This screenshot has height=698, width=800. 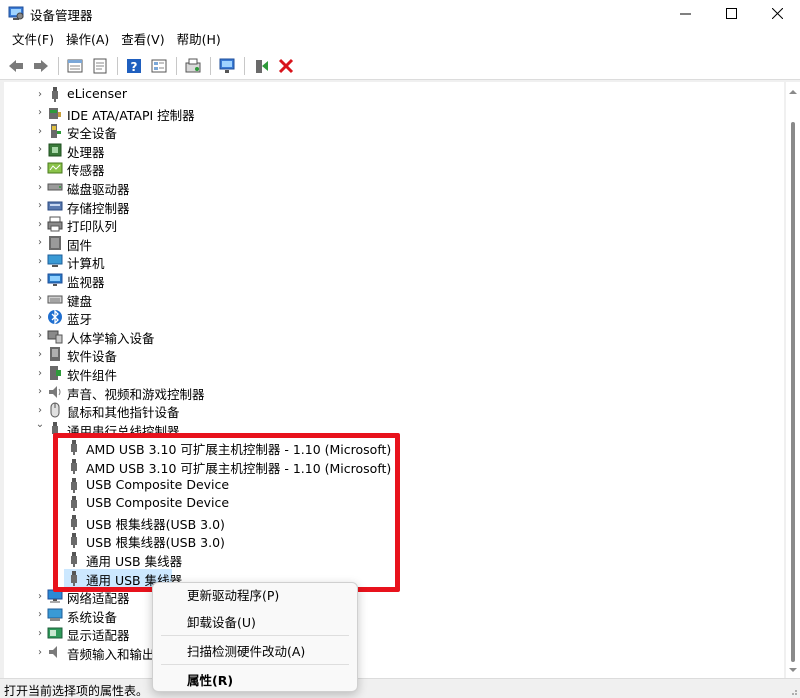 I want to click on device-list-button, so click(x=75, y=66).